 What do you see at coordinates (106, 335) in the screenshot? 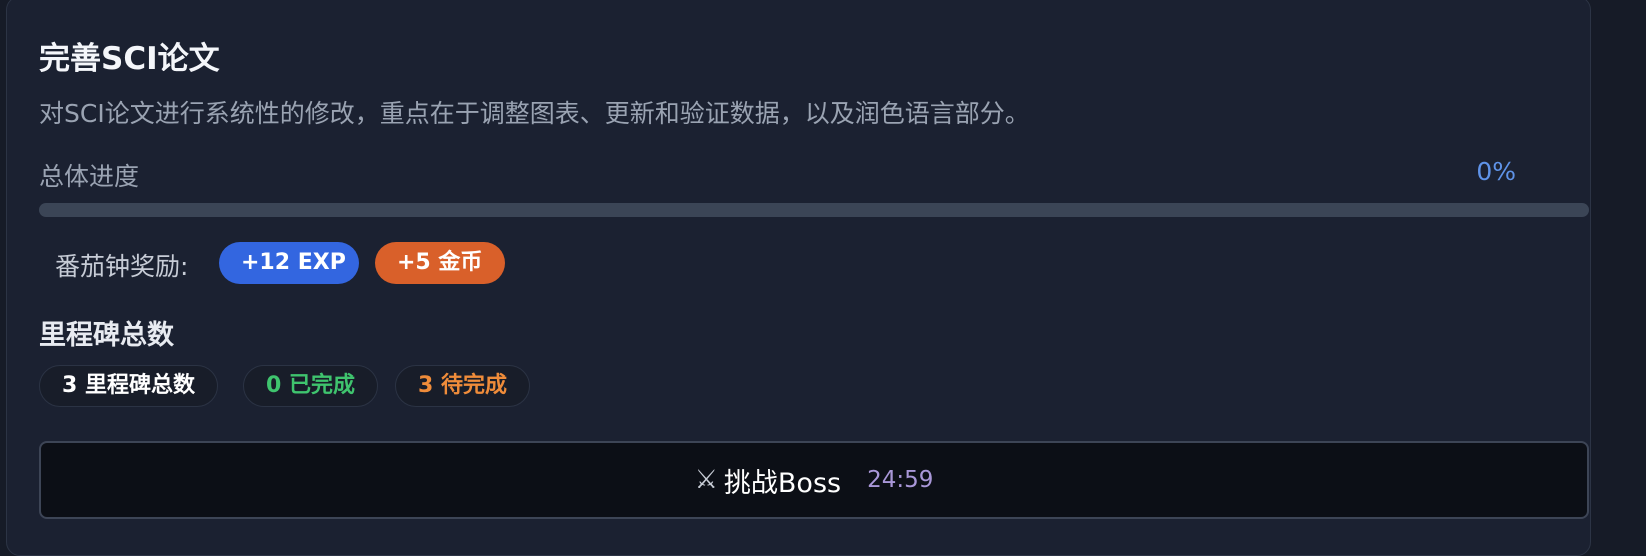
I see `milestones-title: 里程碑总数` at bounding box center [106, 335].